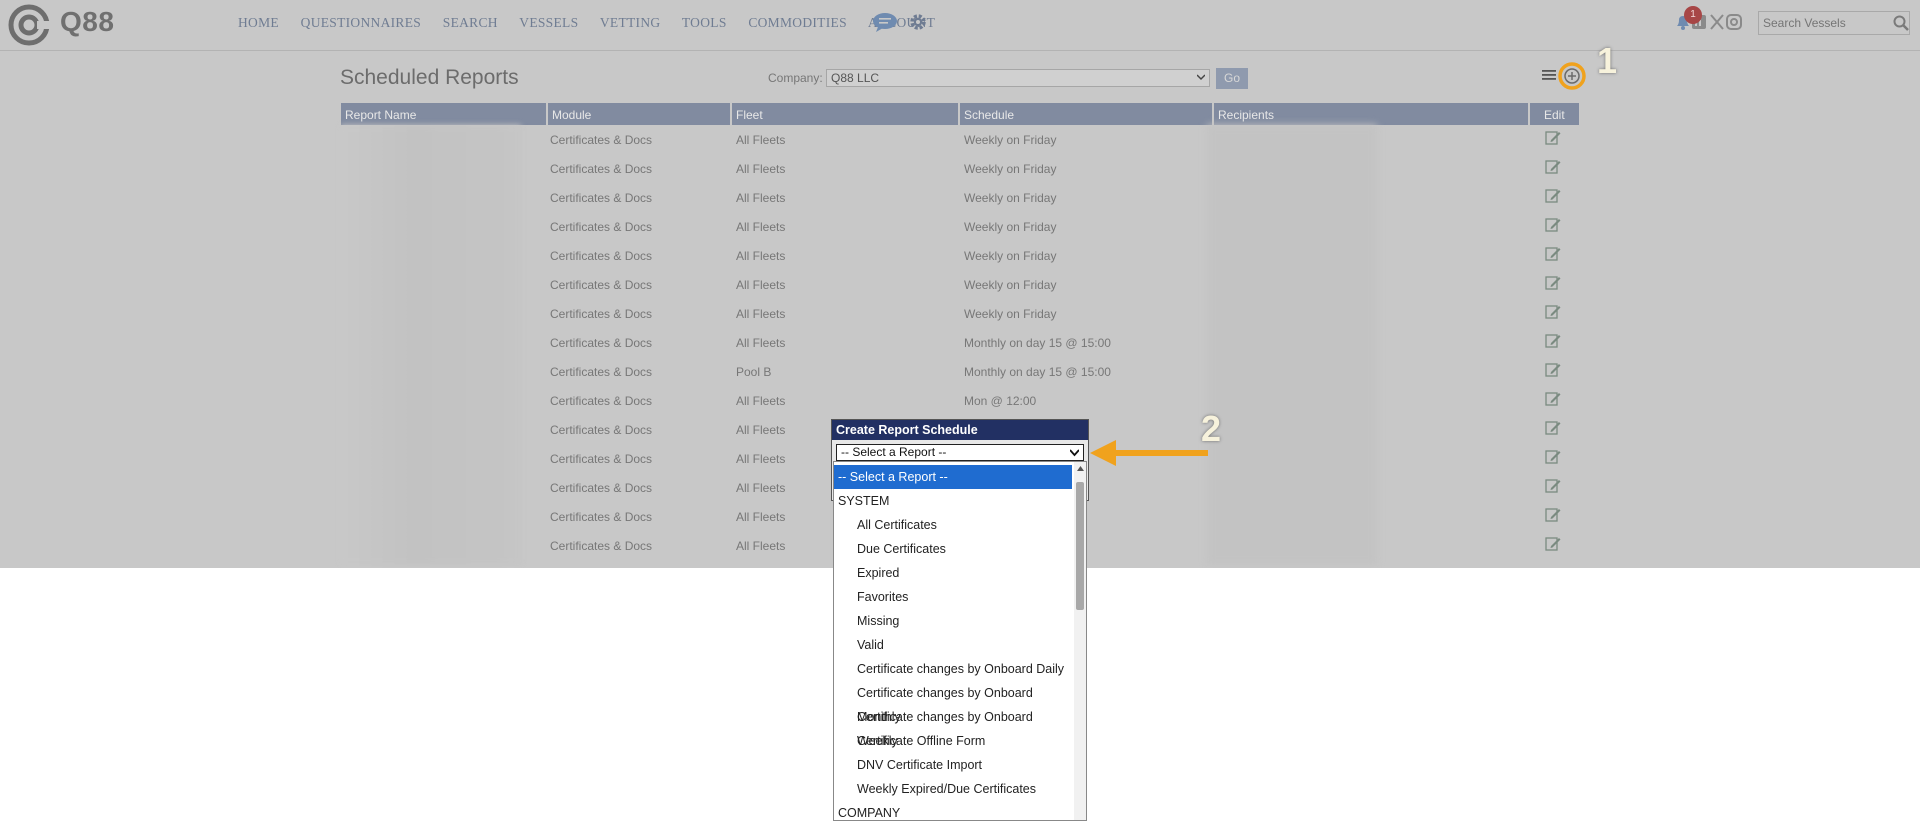 This screenshot has width=1920, height=821. What do you see at coordinates (1834, 23) in the screenshot?
I see `search-vessels-input` at bounding box center [1834, 23].